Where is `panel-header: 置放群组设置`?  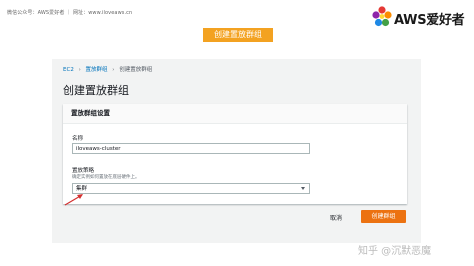 panel-header: 置放群组设置 is located at coordinates (235, 114).